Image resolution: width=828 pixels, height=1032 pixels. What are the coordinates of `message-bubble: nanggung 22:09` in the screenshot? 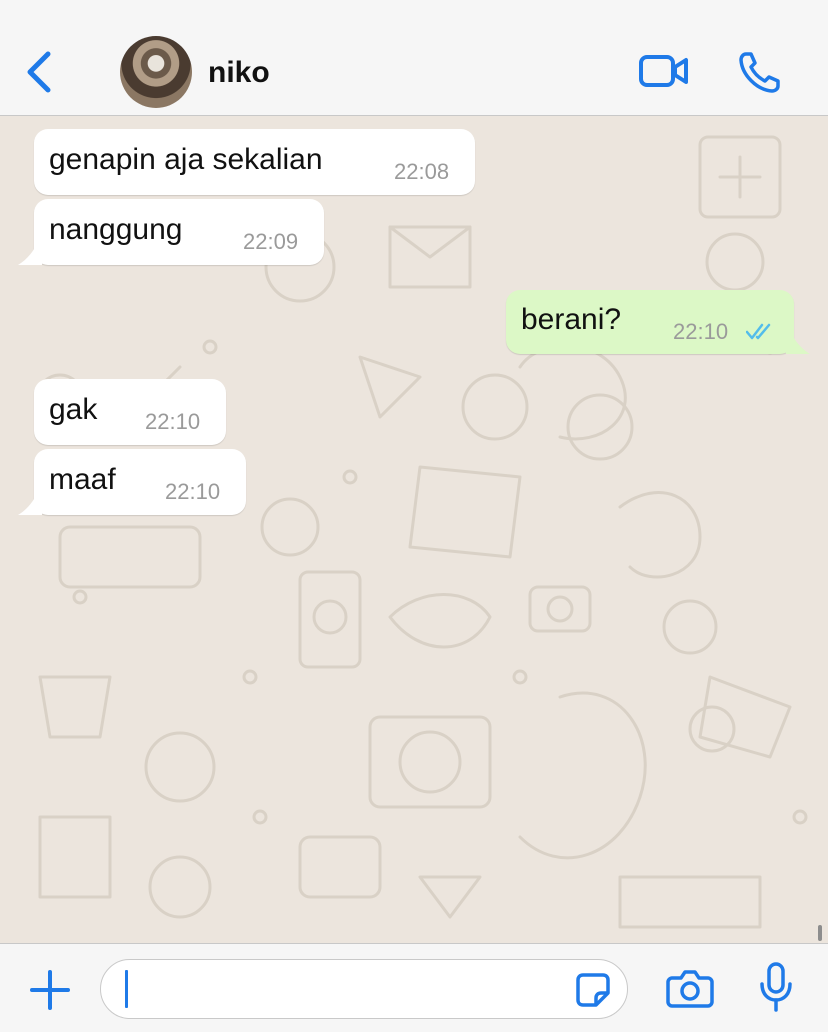 It's located at (179, 232).